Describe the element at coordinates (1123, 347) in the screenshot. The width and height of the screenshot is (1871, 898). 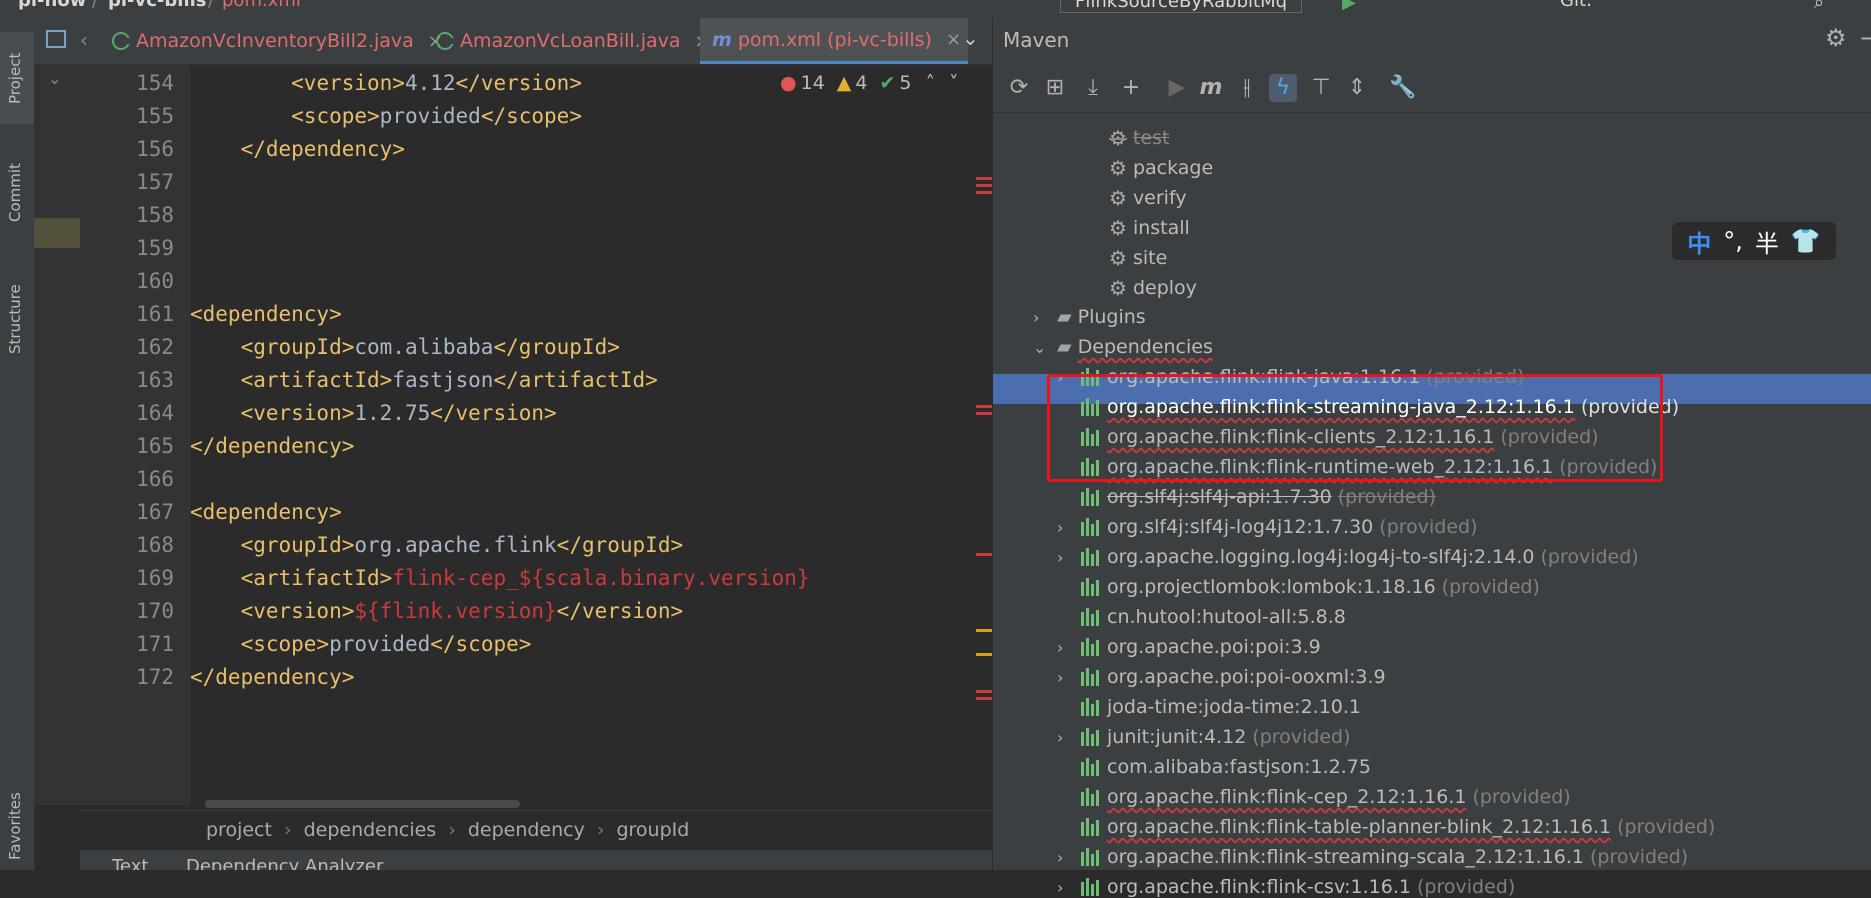
I see `tree-node-dependencies: ⌄ ▰ Dependencies` at that location.